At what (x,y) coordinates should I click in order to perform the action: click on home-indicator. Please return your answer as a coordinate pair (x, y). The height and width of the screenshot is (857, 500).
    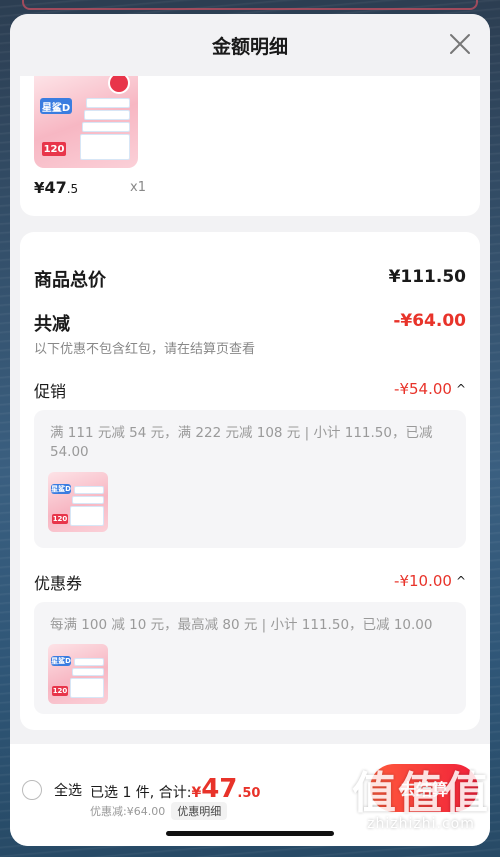
    Looking at the image, I should click on (250, 833).